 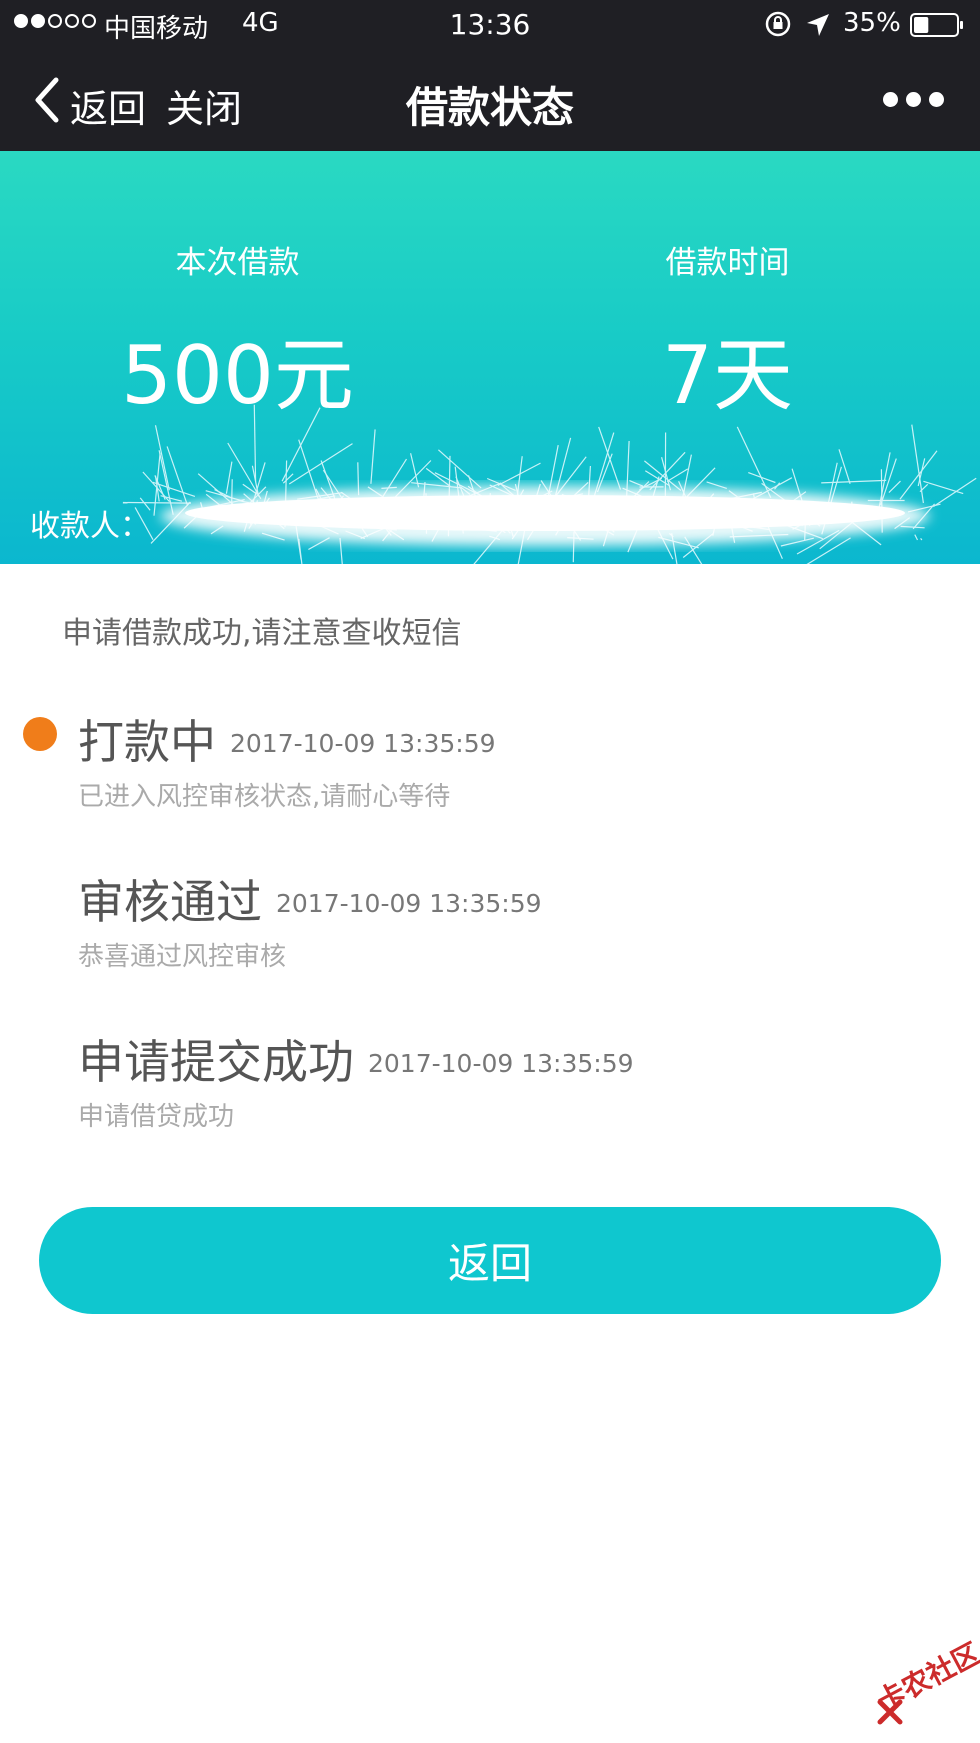 I want to click on timeline-title: 申请提交成功 2017-10-09 13:35:59, so click(x=356, y=1062).